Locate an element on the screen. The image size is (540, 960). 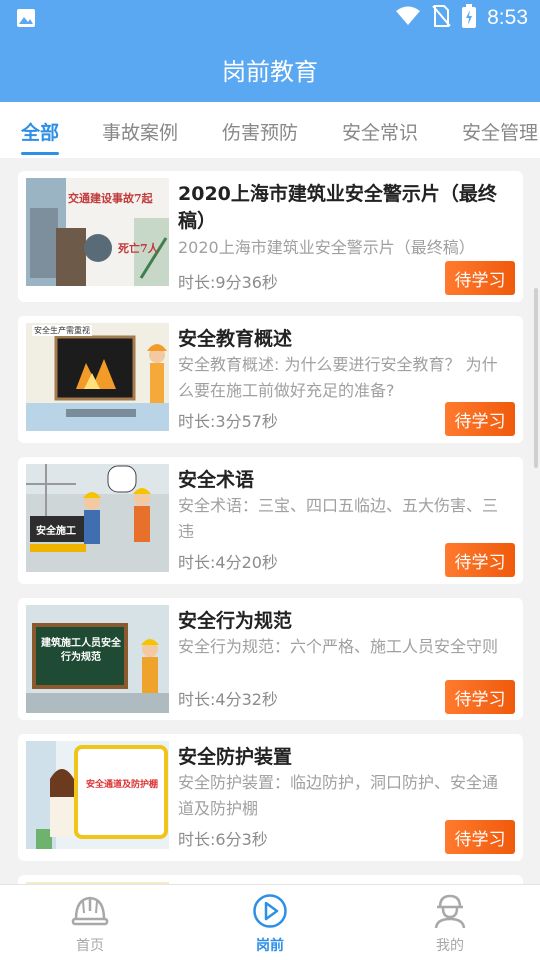
course-title: 安全防护装置 is located at coordinates (235, 757).